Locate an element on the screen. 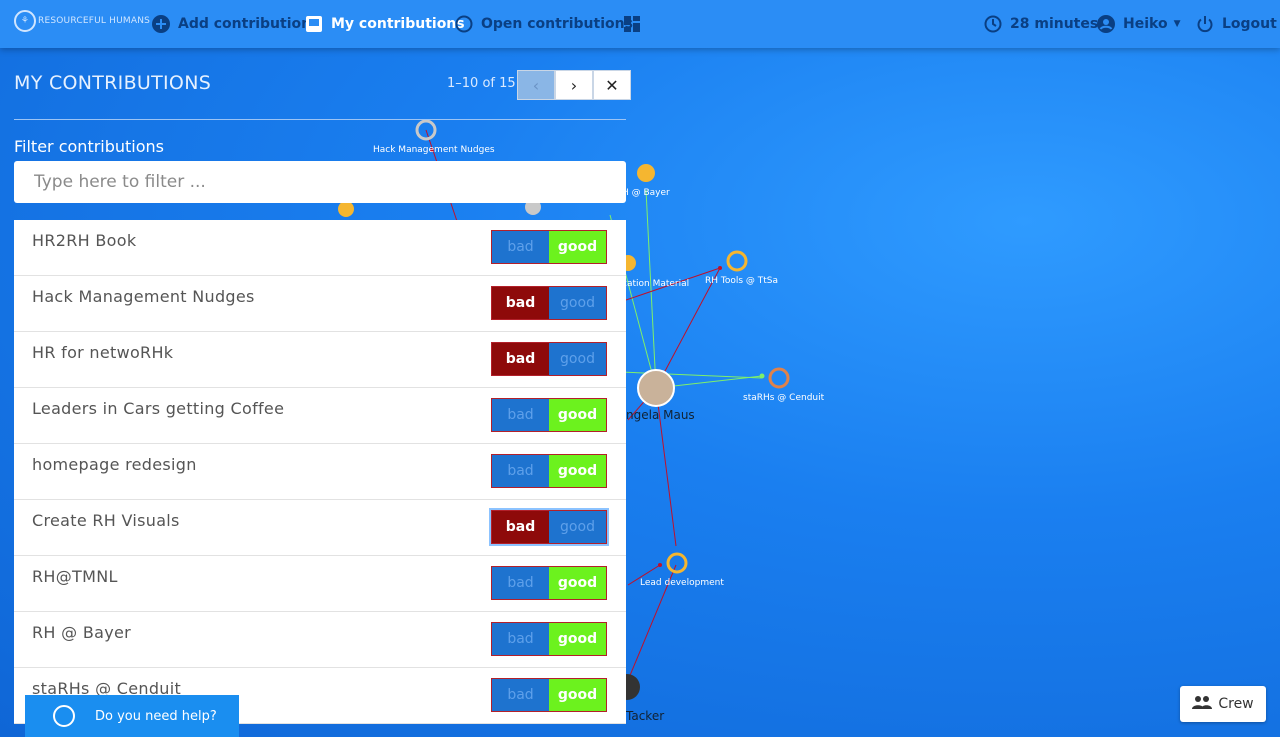  nav-open-contributions: Open contributions is located at coordinates (544, 24).